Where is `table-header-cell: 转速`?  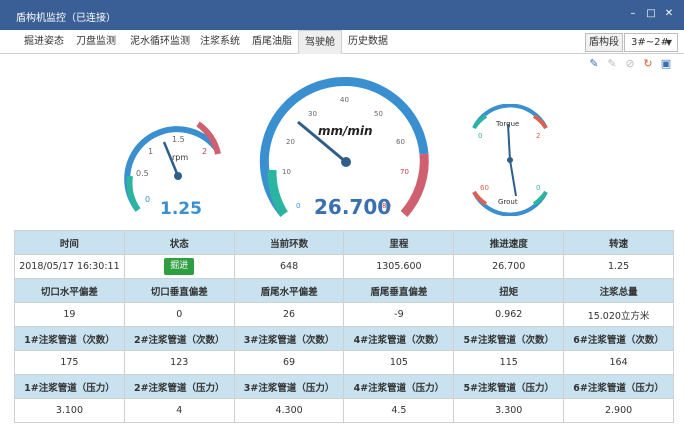
table-header-cell: 转速 is located at coordinates (618, 242).